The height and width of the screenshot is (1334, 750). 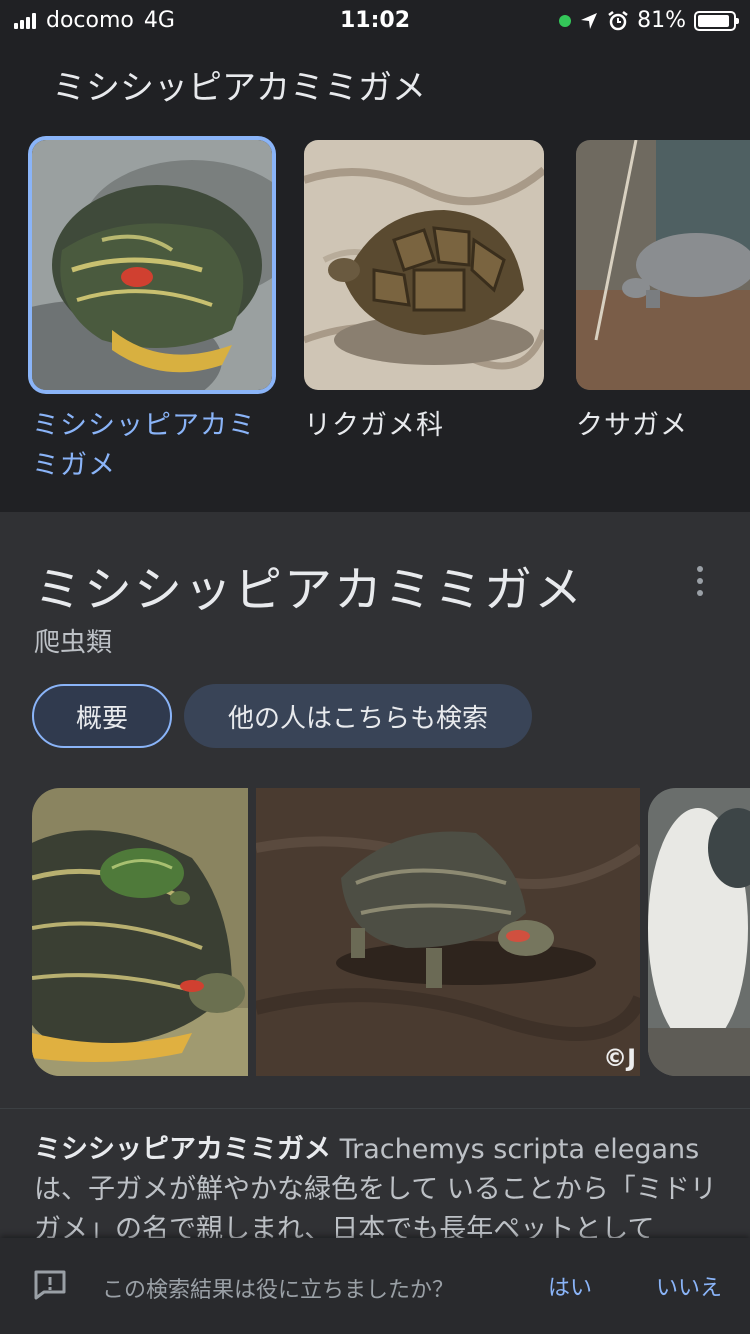 I want to click on feedback-yes-button: はい, so click(x=570, y=1286).